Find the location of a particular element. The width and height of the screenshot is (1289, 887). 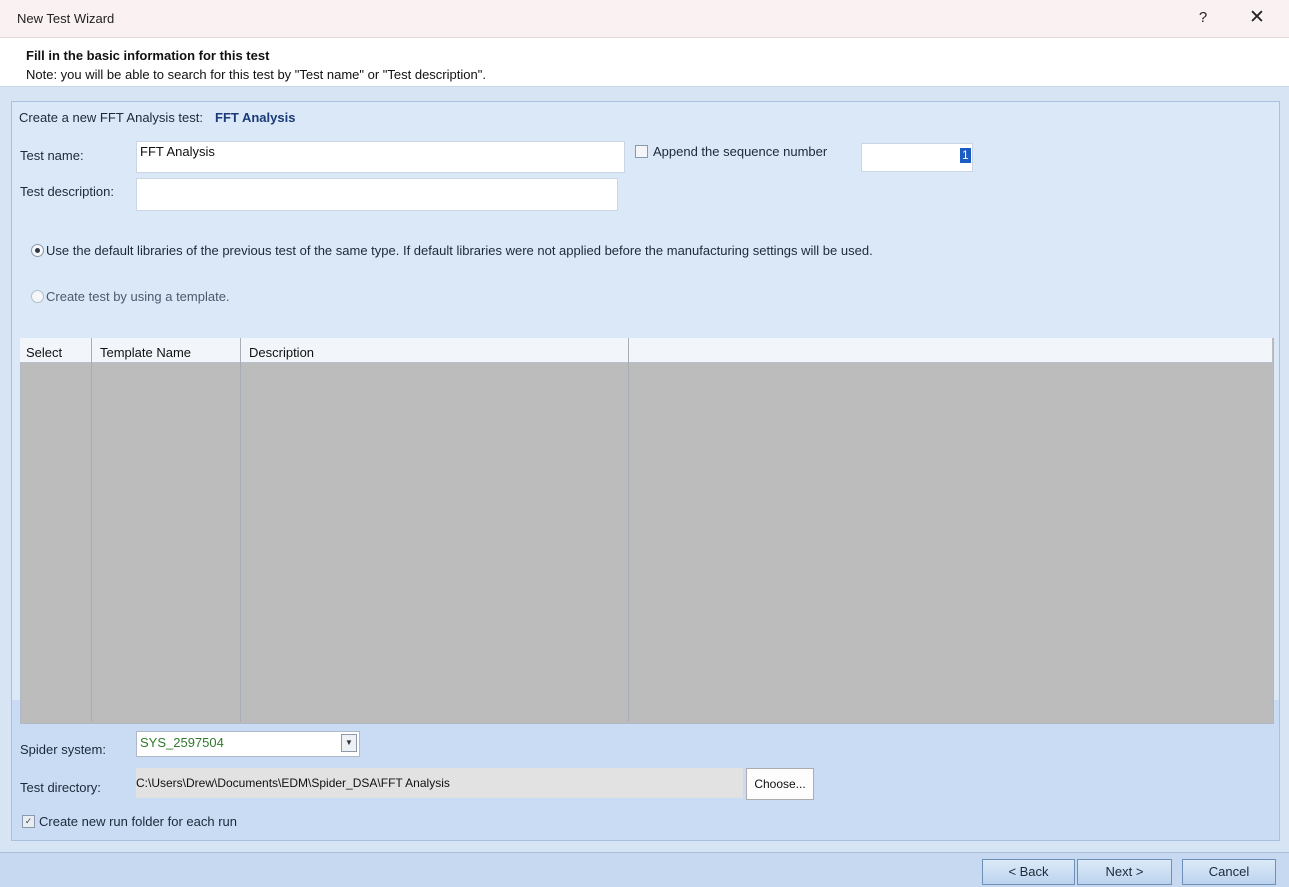

back-button: < Back is located at coordinates (1028, 872).